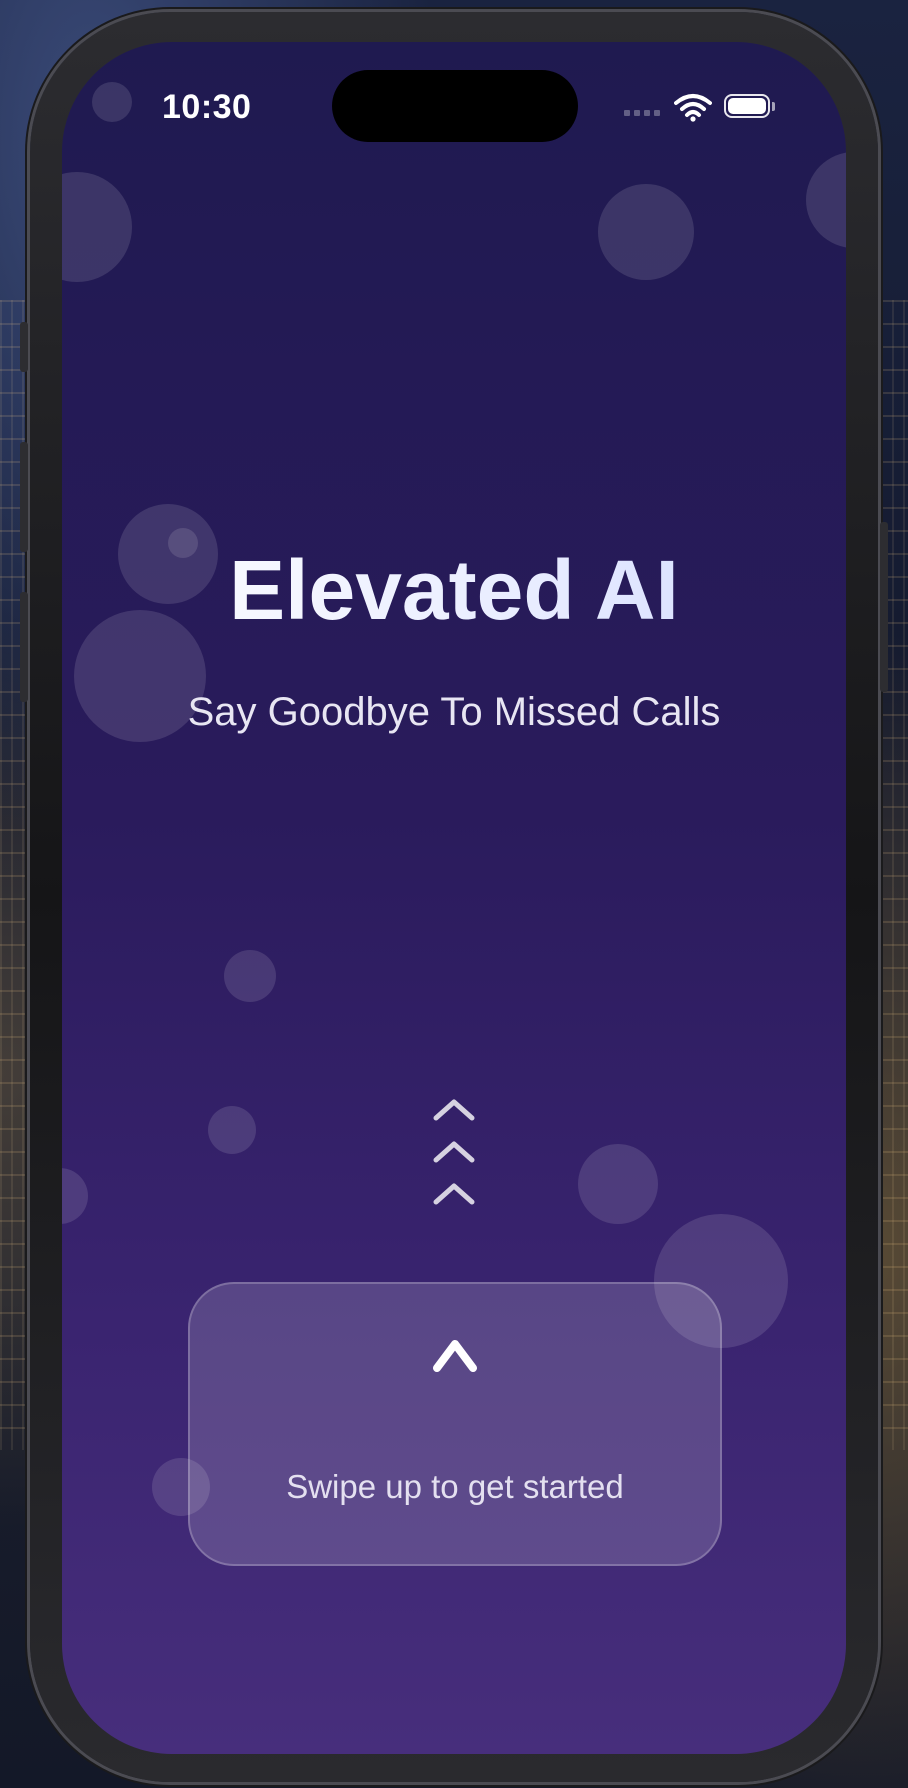  I want to click on battery-tip, so click(773, 106).